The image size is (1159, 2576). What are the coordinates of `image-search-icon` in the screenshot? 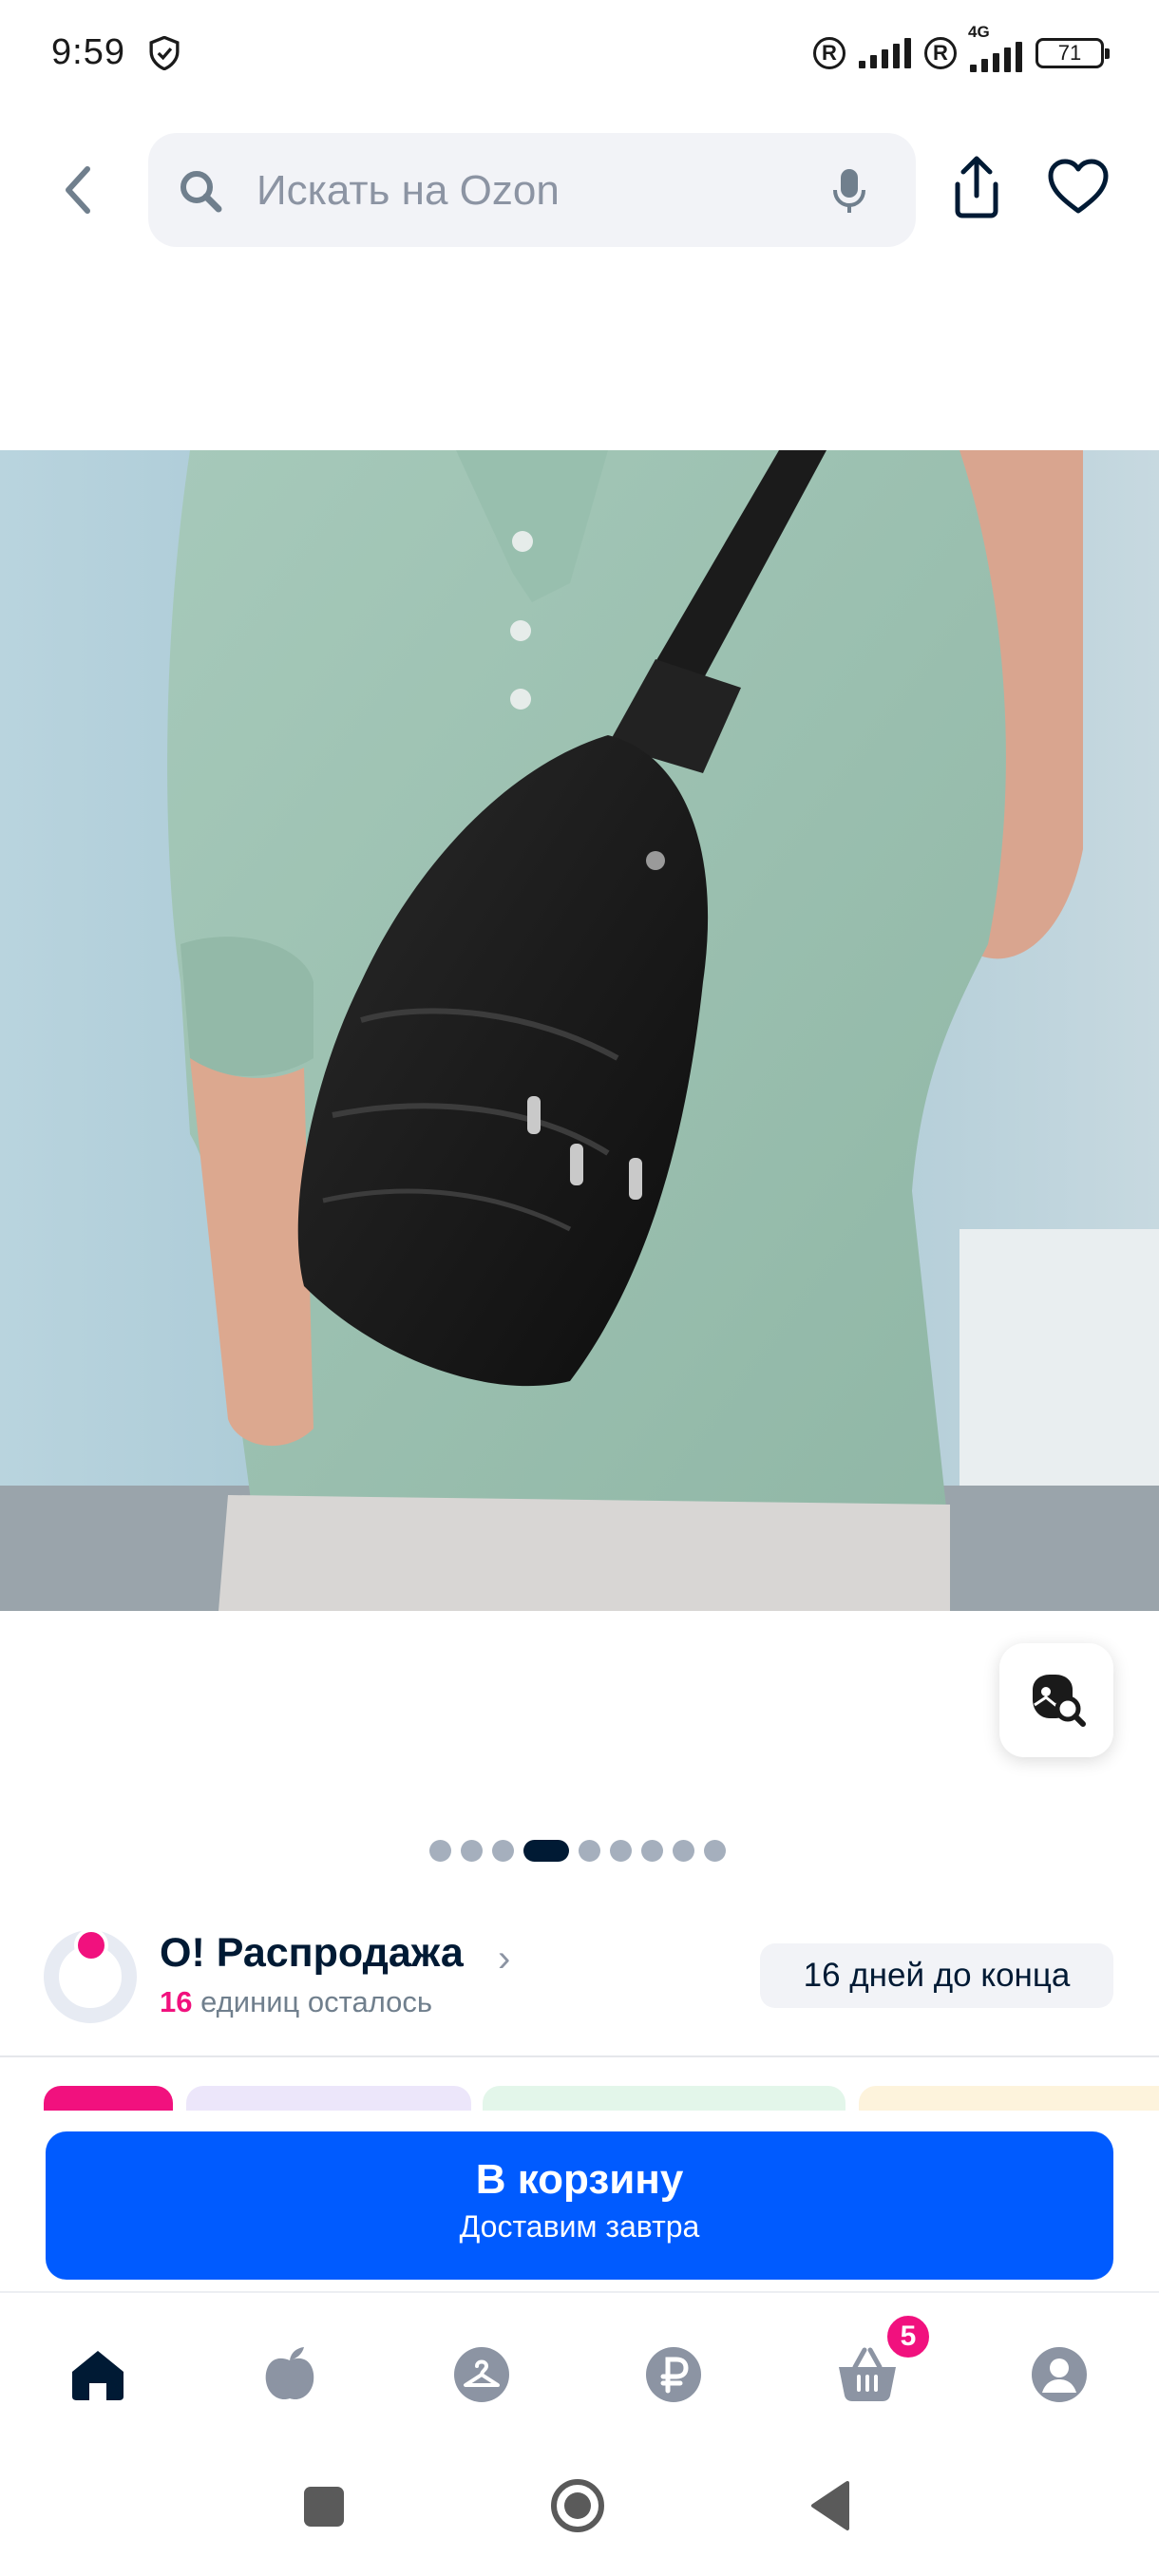 It's located at (1059, 1701).